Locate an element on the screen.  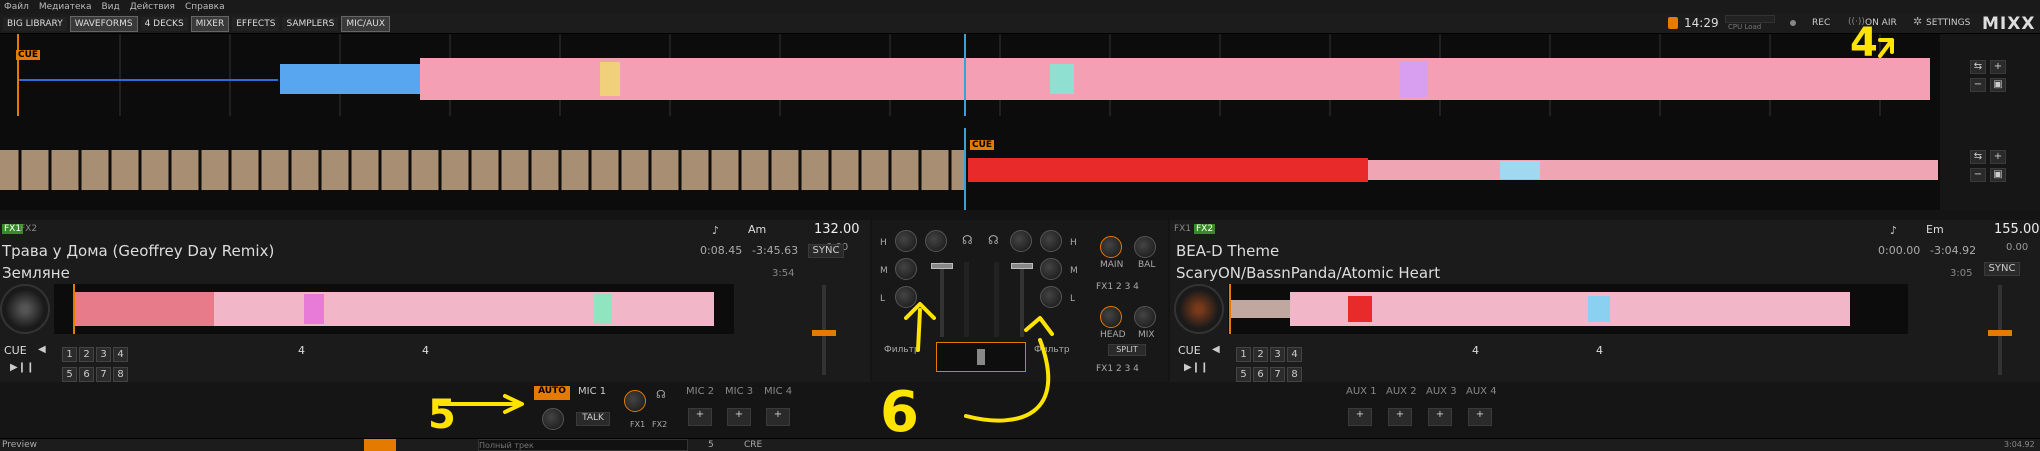
deck2-gain-knob is located at coordinates (1021, 241).